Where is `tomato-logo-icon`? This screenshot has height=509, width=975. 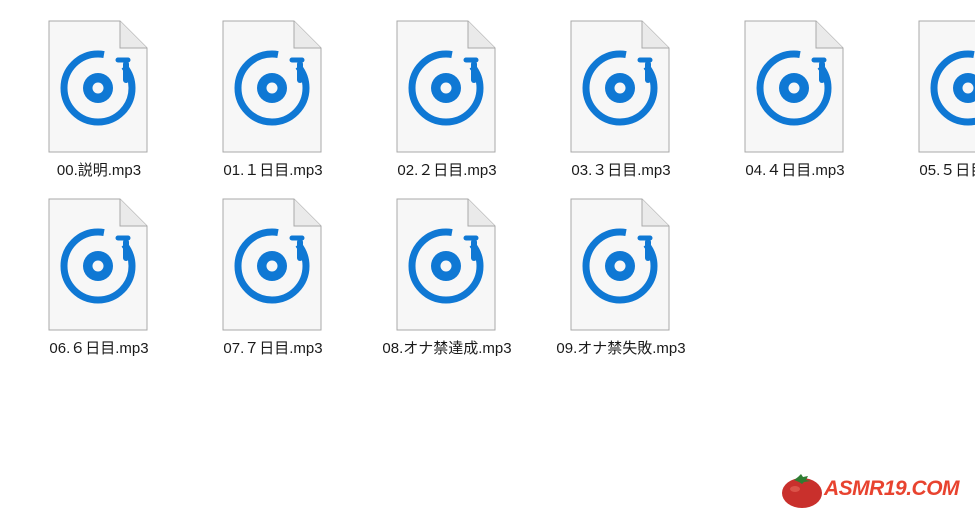 tomato-logo-icon is located at coordinates (802, 491).